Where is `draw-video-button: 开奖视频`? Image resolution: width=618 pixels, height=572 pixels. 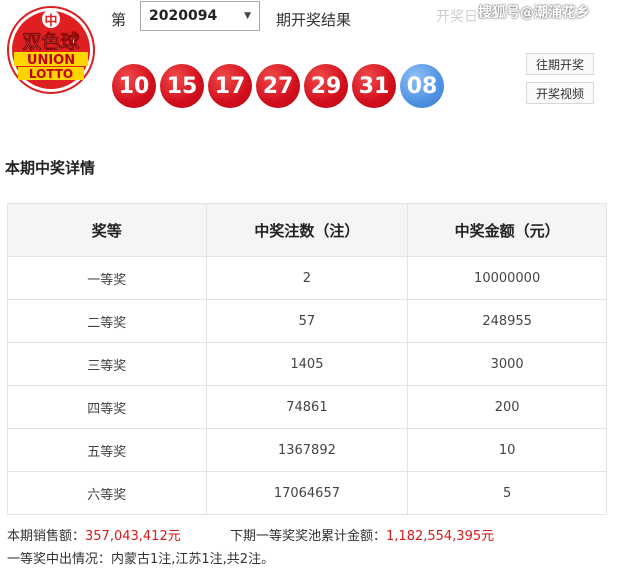
draw-video-button: 开奖视频 is located at coordinates (560, 93).